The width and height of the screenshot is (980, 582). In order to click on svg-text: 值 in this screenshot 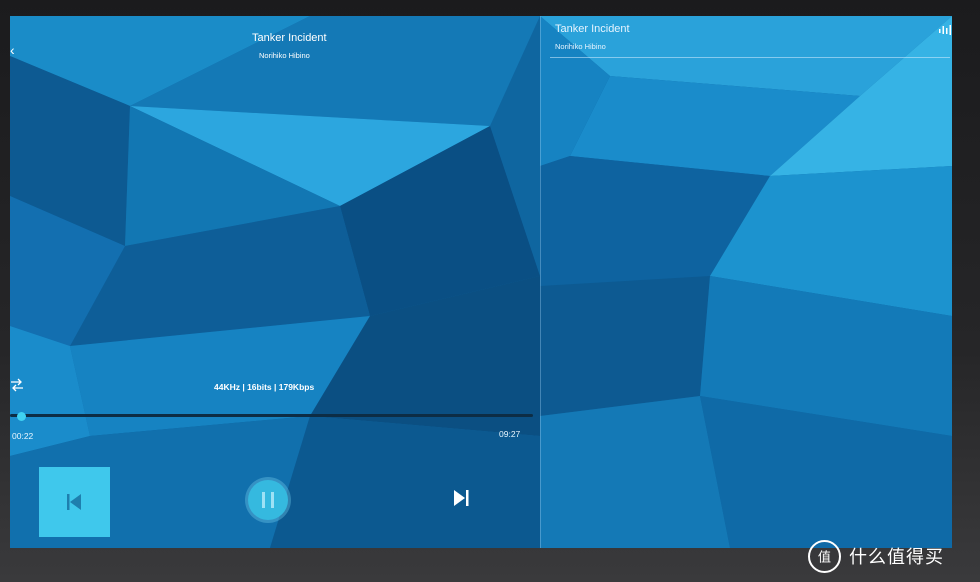, I will do `click(824, 557)`.